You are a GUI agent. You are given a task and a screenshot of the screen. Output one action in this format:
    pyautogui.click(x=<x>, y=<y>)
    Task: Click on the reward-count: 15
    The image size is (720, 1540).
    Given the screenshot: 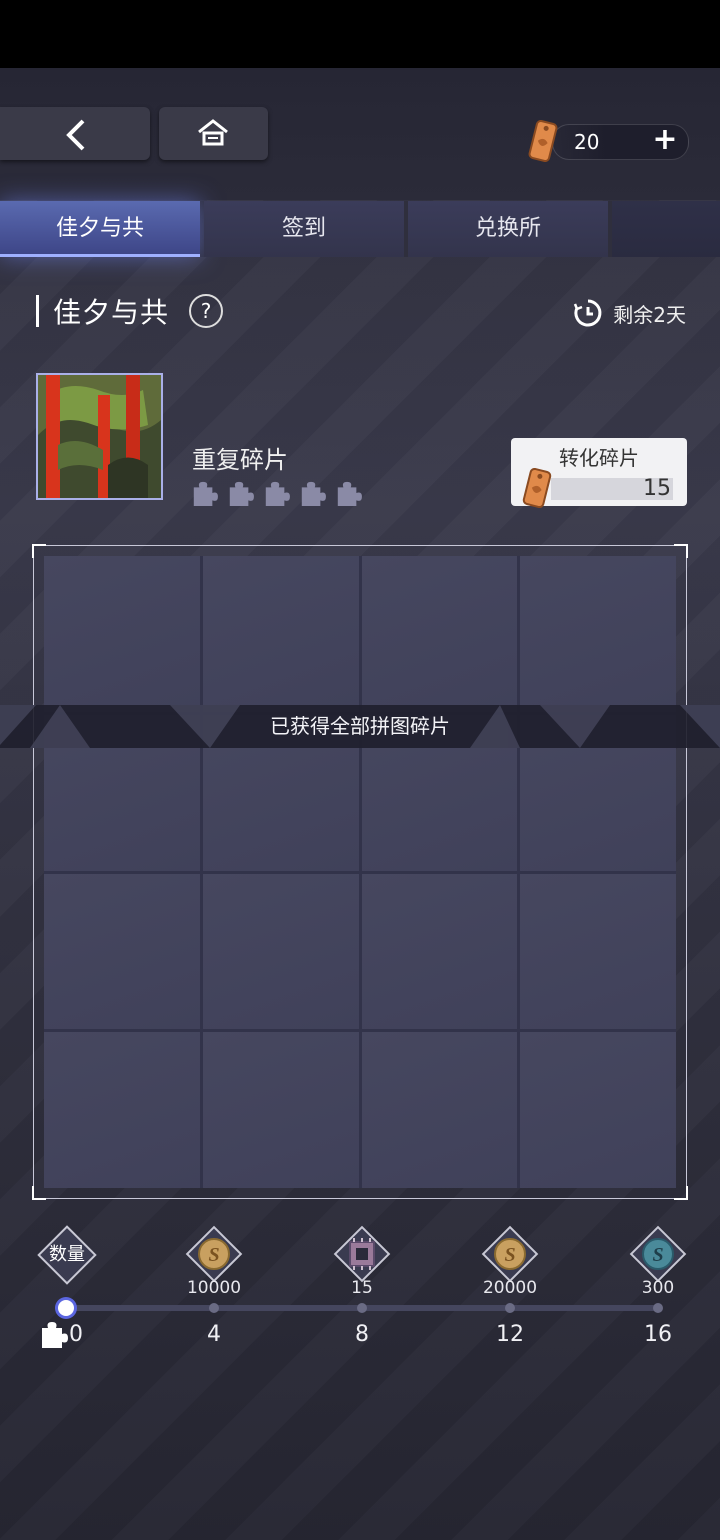 What is the action you would take?
    pyautogui.click(x=362, y=1288)
    